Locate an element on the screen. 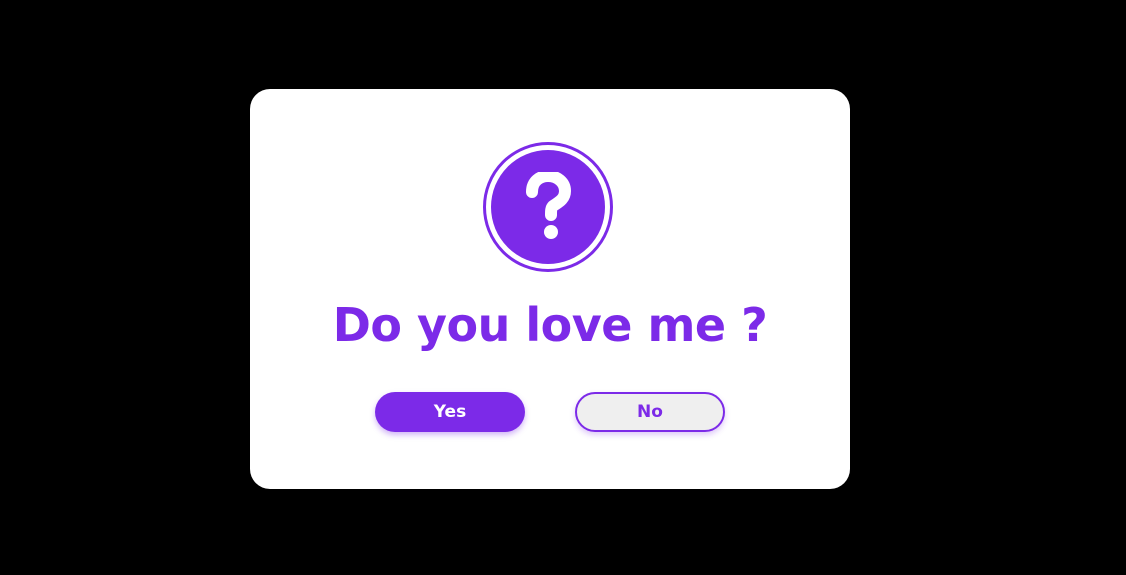  question-icon-ring is located at coordinates (548, 207).